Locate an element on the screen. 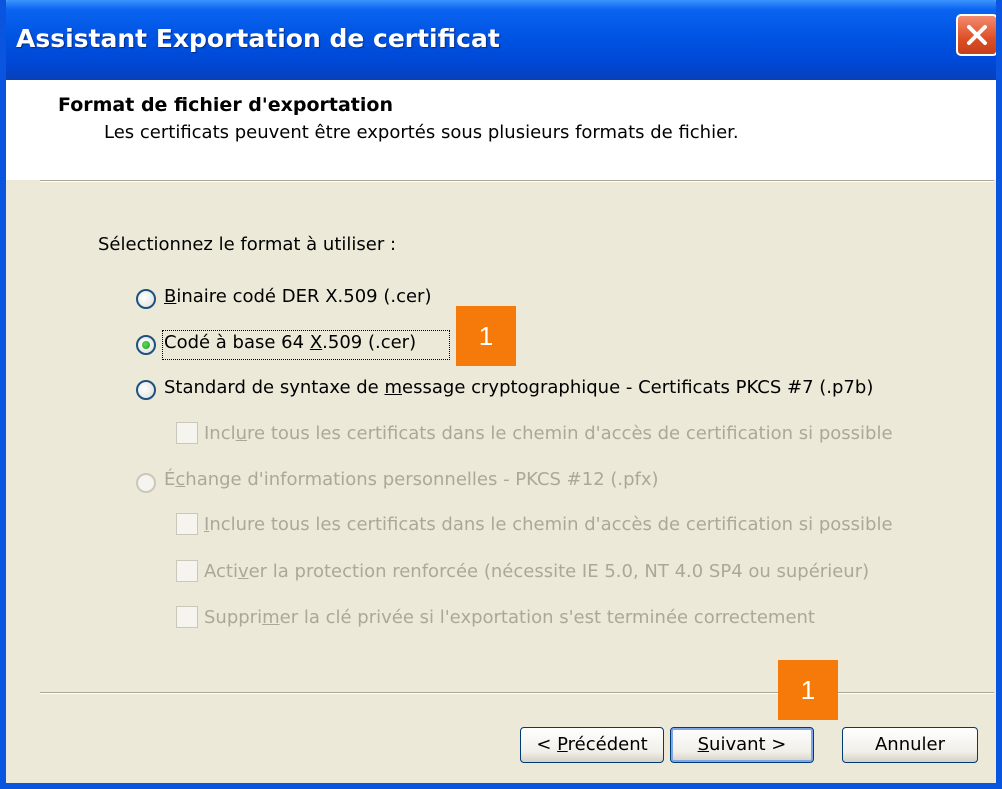 The width and height of the screenshot is (1002, 789). radio-pfx is located at coordinates (146, 483).